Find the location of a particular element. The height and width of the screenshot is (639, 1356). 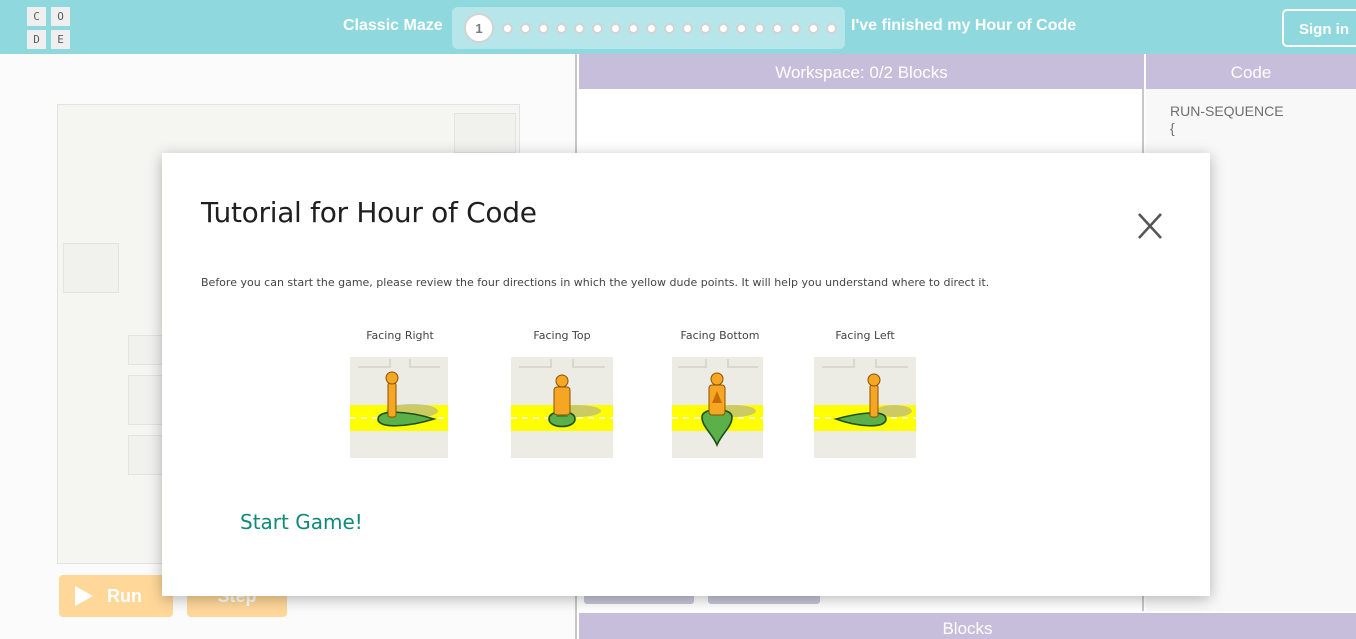

character-facing-left-icon is located at coordinates (865, 407).